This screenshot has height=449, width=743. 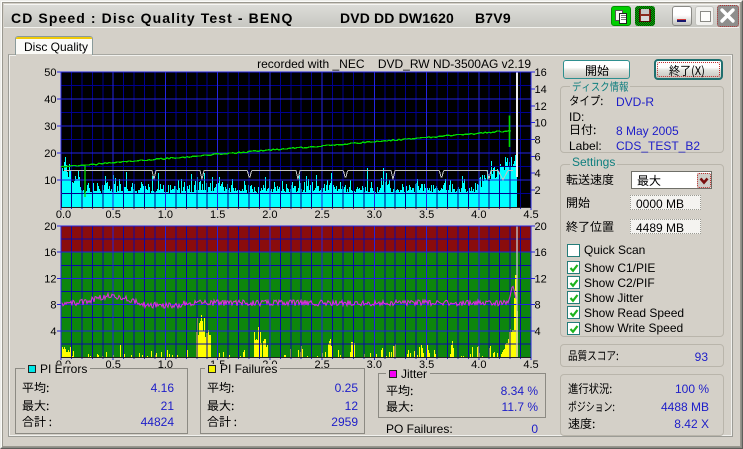 What do you see at coordinates (426, 215) in the screenshot?
I see `svg-text: 3.5` at bounding box center [426, 215].